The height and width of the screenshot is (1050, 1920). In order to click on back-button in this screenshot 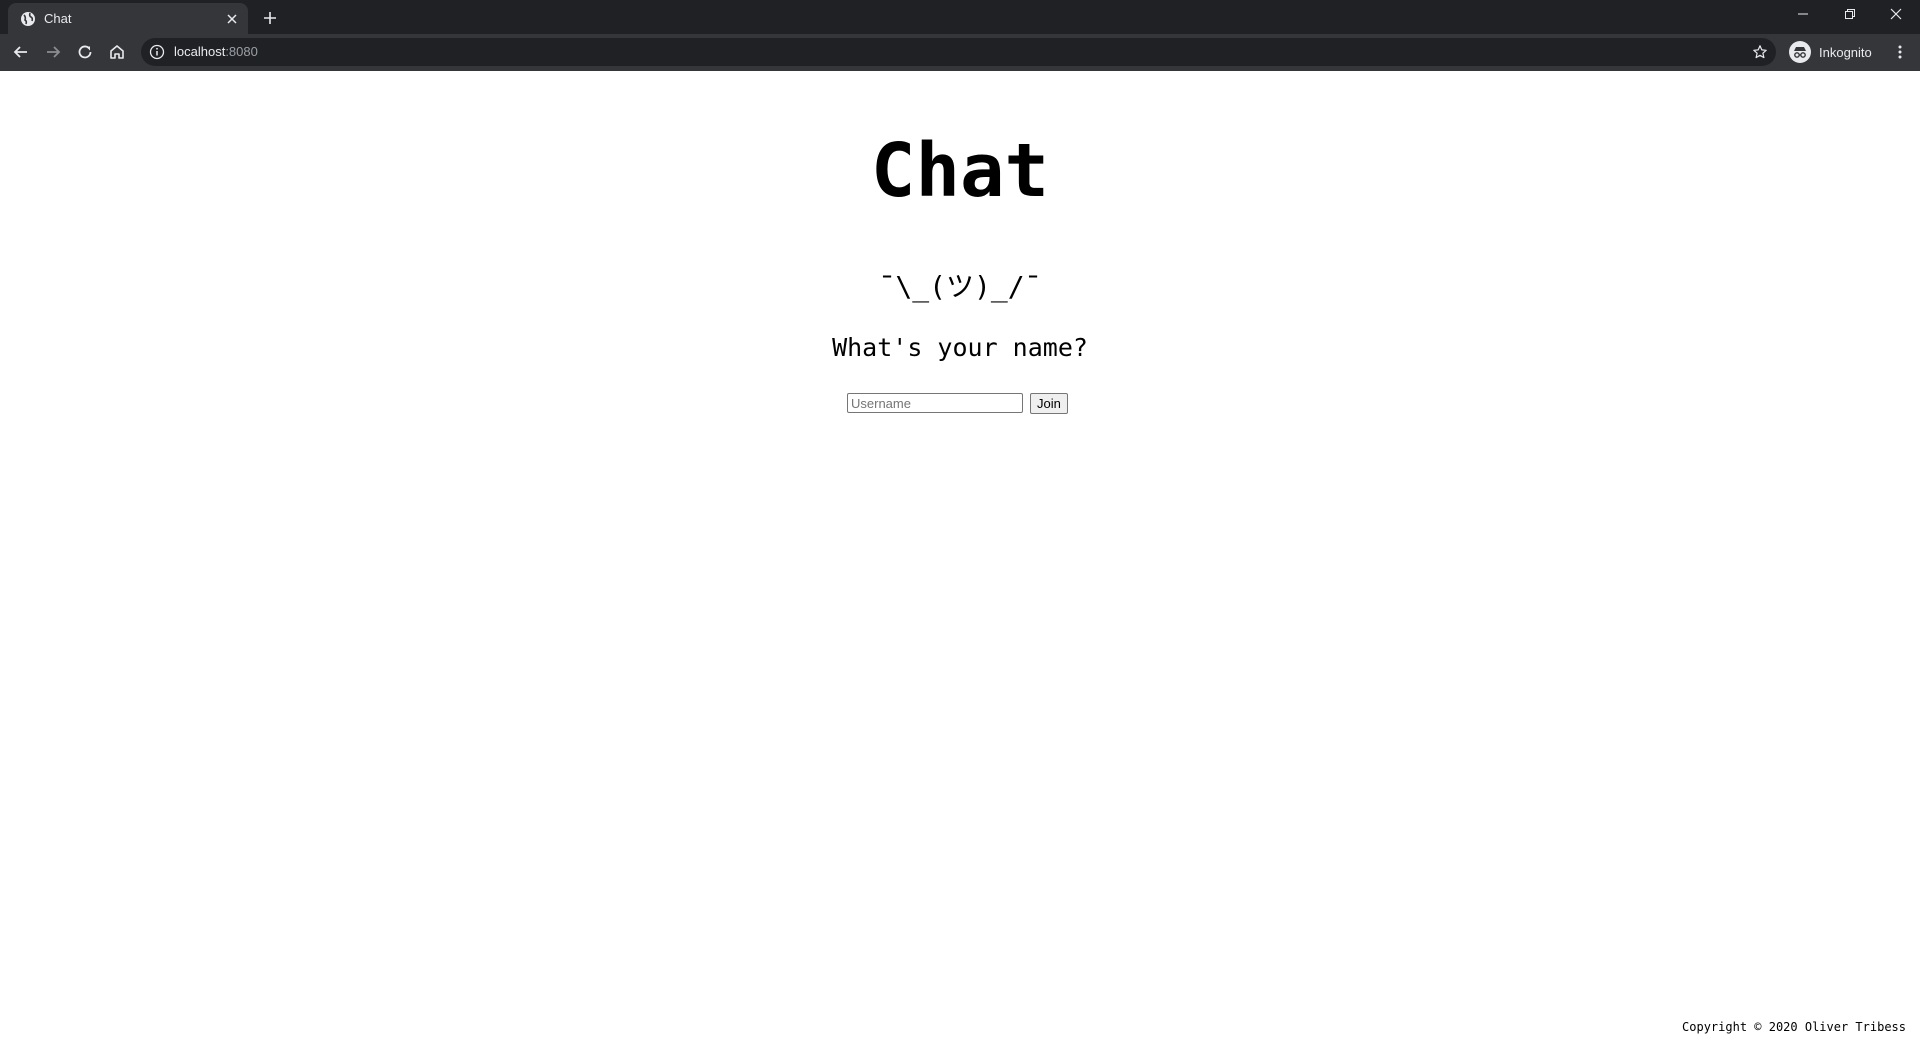, I will do `click(21, 52)`.